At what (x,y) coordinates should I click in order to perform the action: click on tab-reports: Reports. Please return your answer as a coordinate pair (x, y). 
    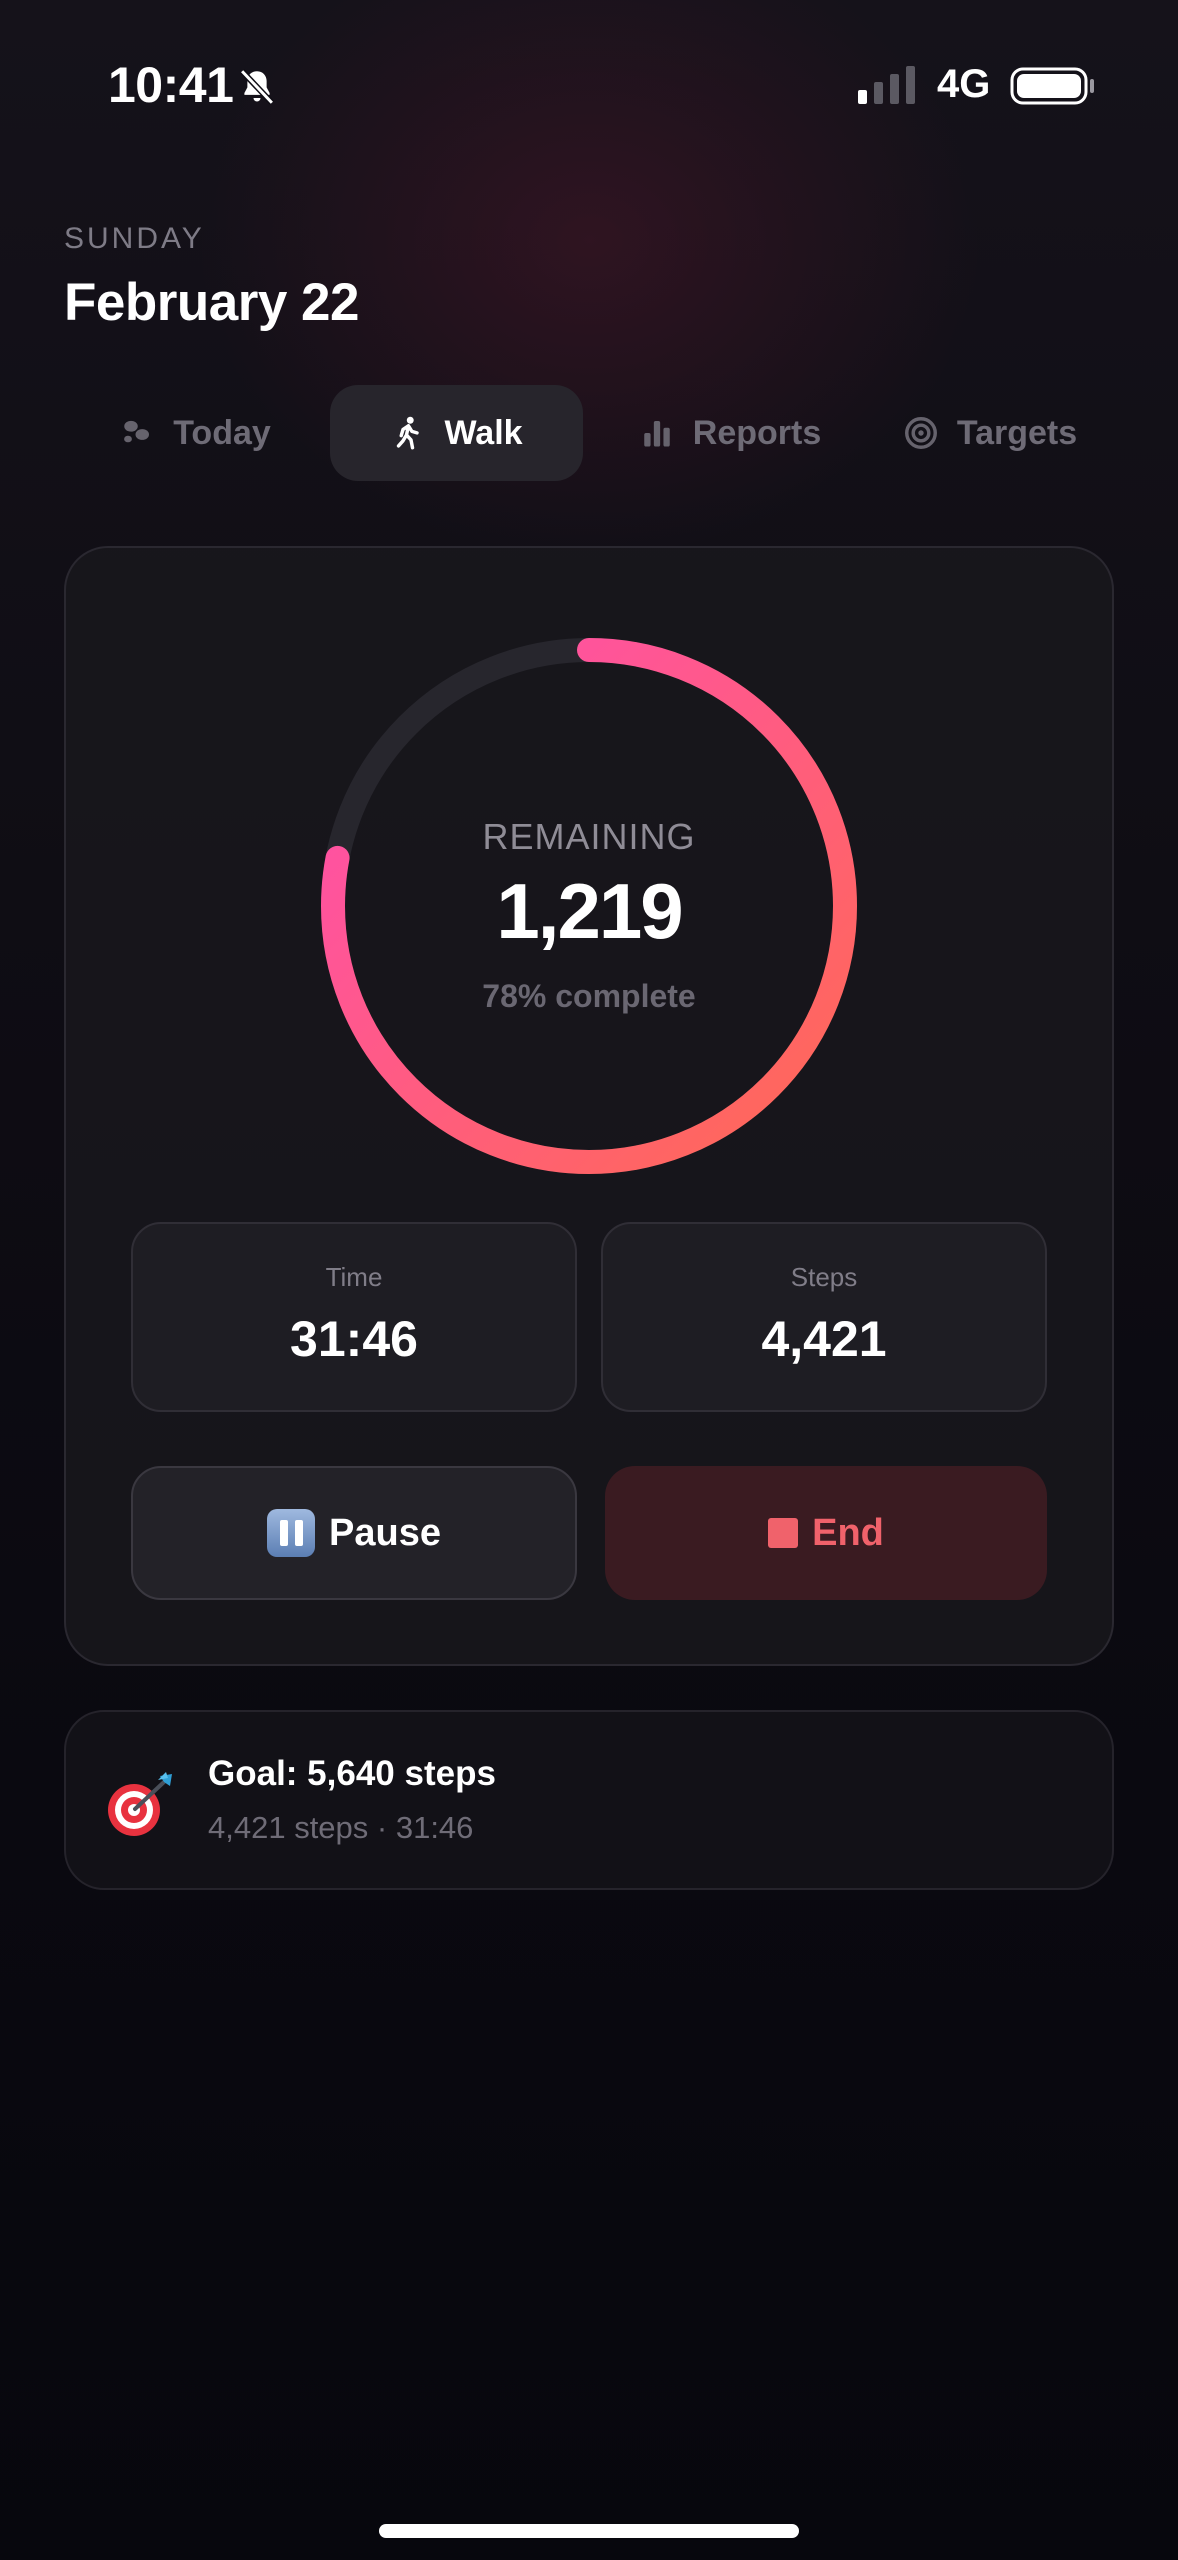
    Looking at the image, I should click on (730, 433).